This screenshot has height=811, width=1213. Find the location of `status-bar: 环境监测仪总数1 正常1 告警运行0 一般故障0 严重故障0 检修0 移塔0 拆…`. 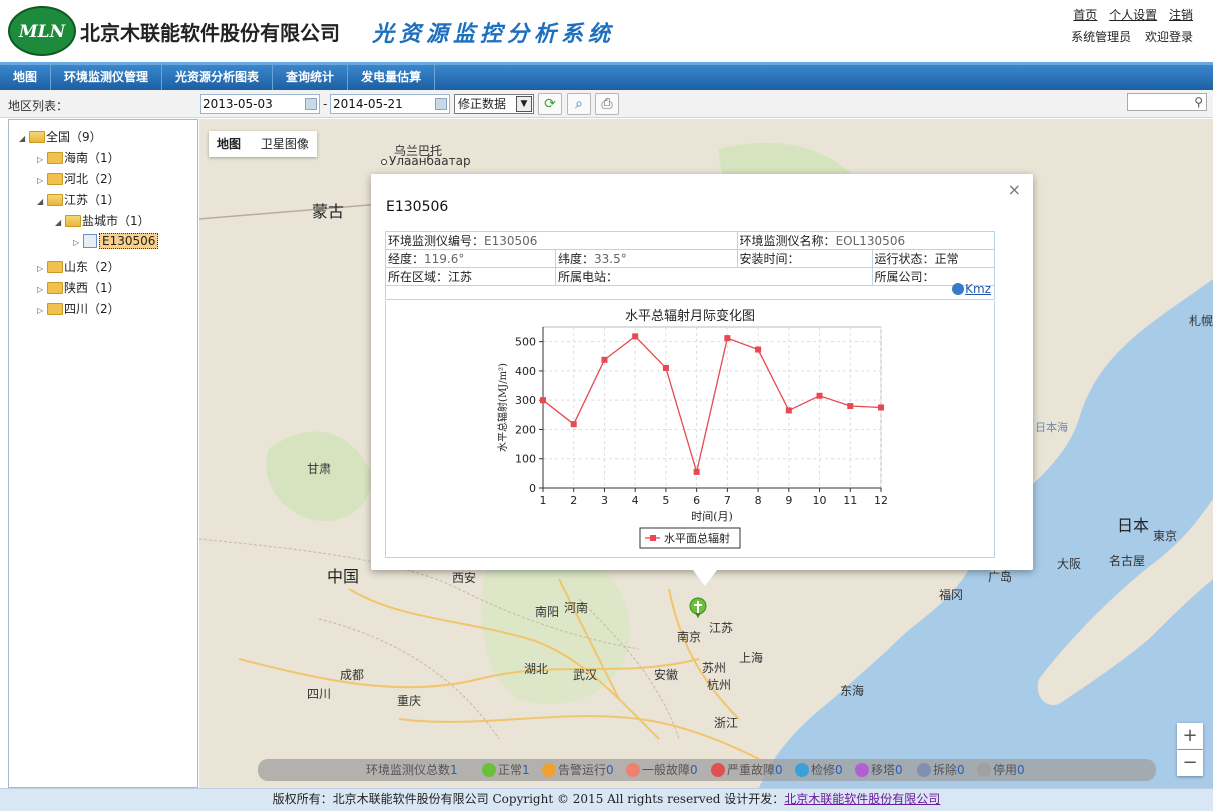

status-bar: 环境监测仪总数1 正常1 告警运行0 一般故障0 严重故障0 检修0 移塔0 拆… is located at coordinates (707, 770).